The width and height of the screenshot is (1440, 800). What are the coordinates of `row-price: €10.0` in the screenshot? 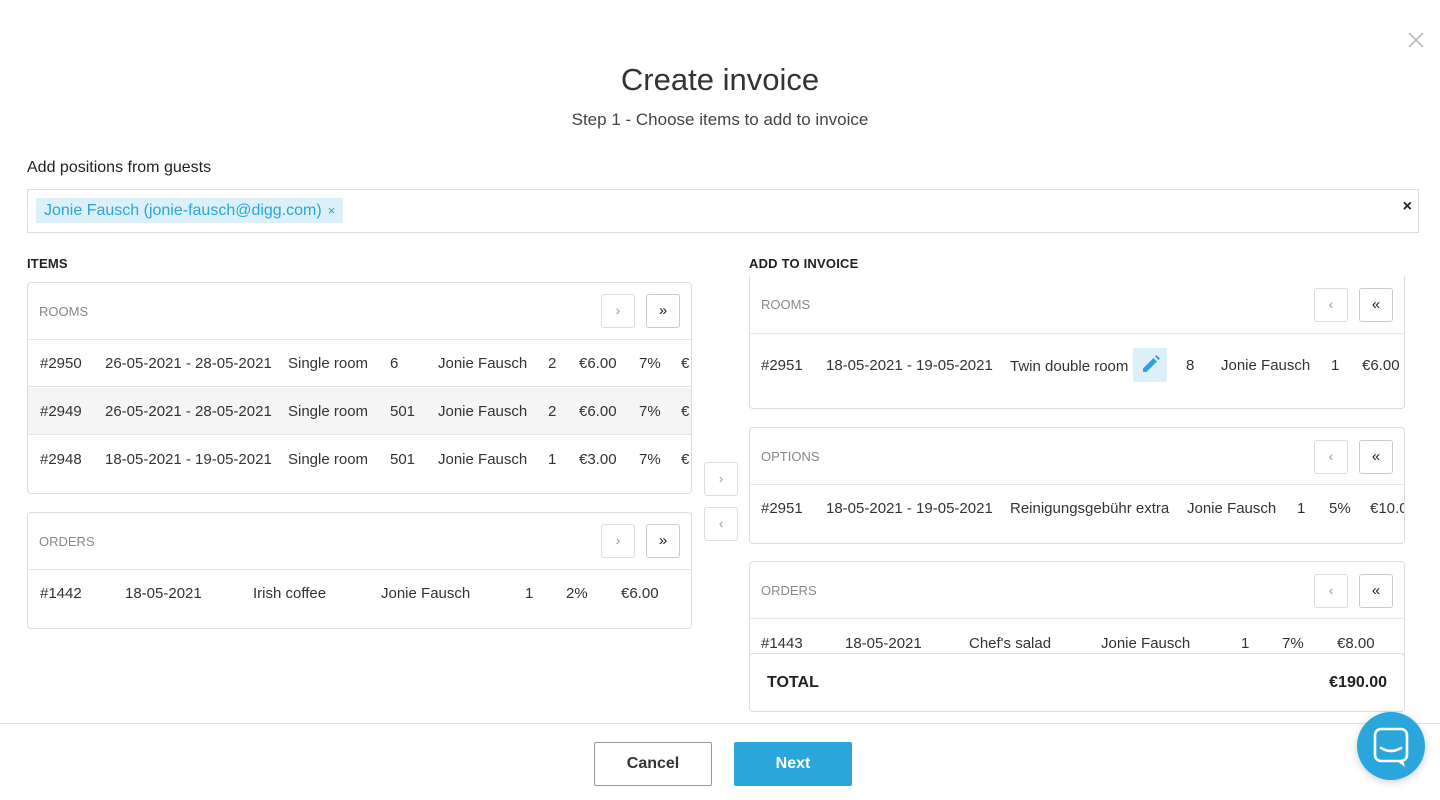 It's located at (1387, 508).